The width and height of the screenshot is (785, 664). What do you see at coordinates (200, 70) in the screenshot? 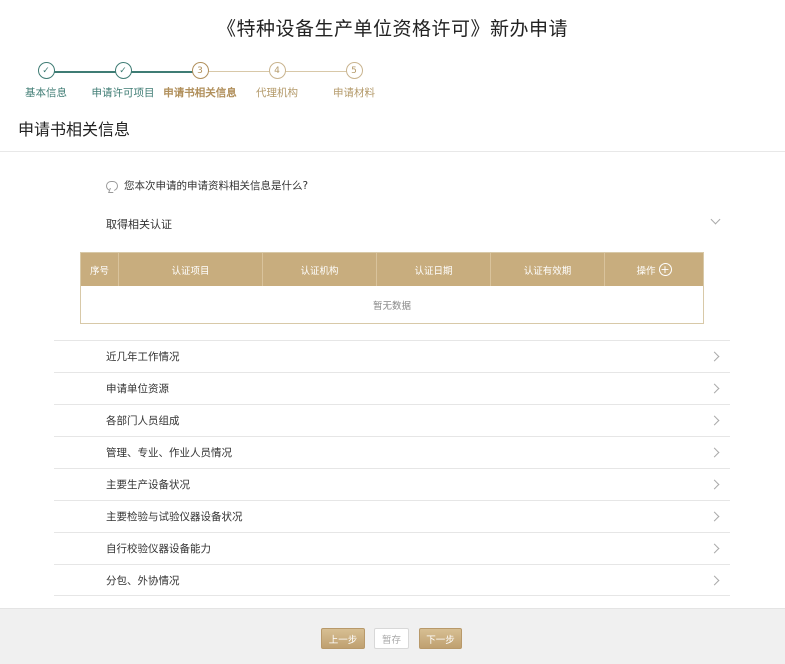
I see `step-number: 3` at bounding box center [200, 70].